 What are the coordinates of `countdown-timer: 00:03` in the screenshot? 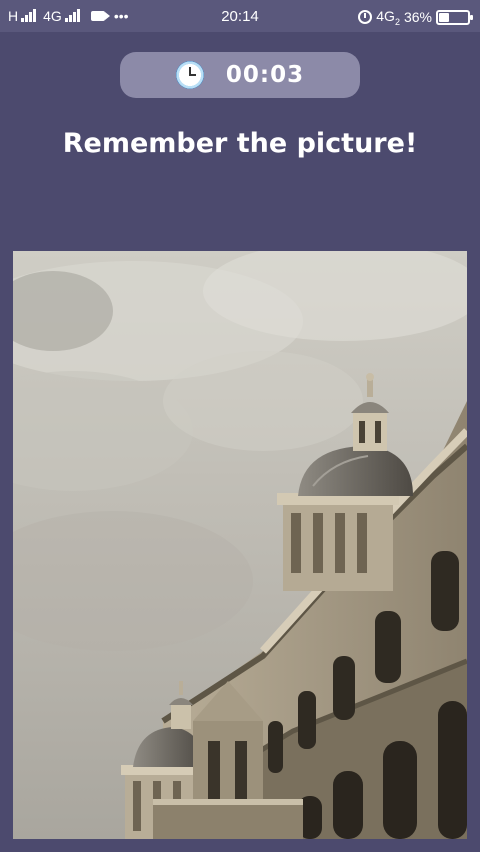 It's located at (240, 75).